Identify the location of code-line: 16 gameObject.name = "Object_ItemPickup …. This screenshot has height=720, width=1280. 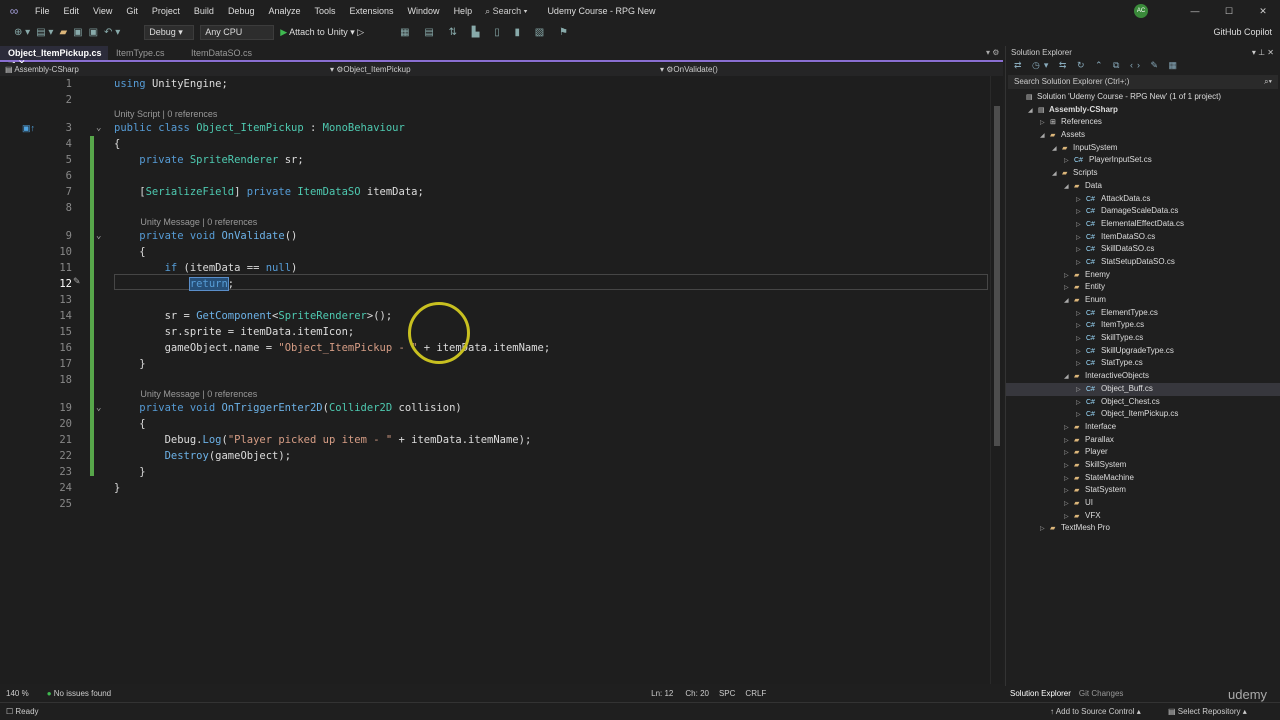
(495, 348).